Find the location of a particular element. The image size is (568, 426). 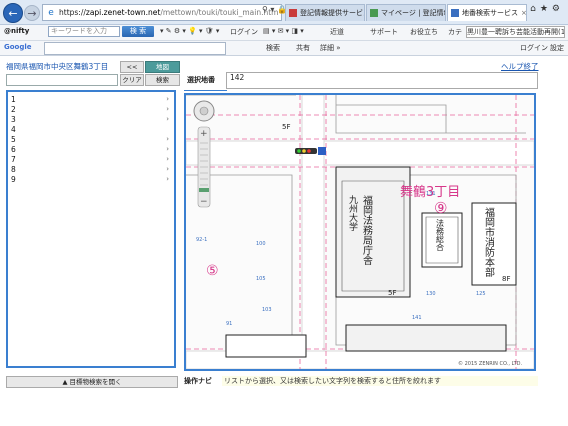

list-item: 6 › is located at coordinates (90, 150).